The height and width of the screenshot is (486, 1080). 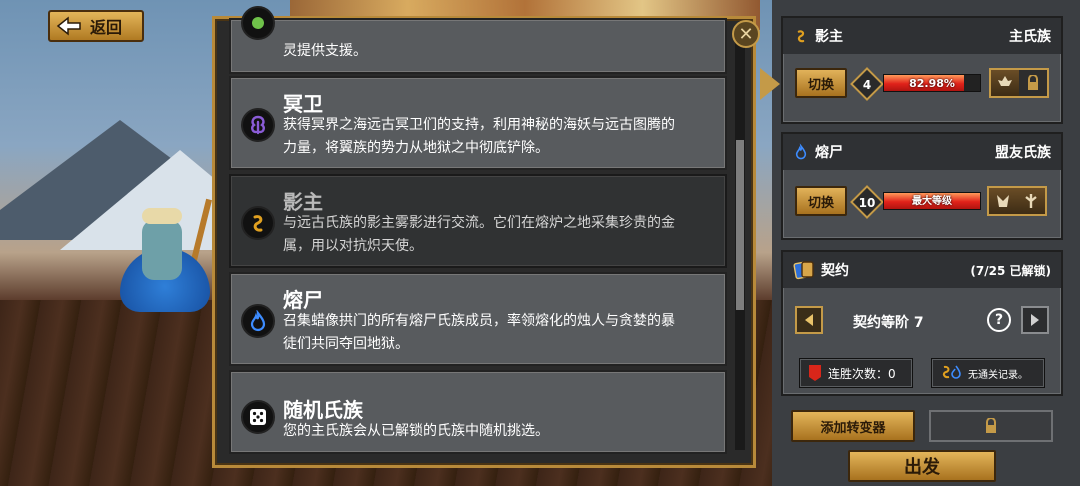 I want to click on close-button: ✕, so click(x=746, y=34).